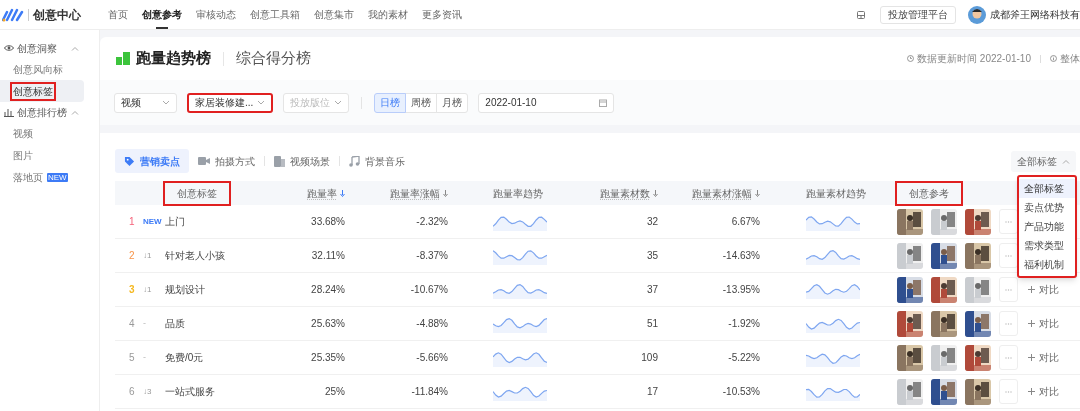 Image resolution: width=1080 pixels, height=411 pixels. Describe the element at coordinates (652, 290) in the screenshot. I see `table-cell-text: 37` at that location.